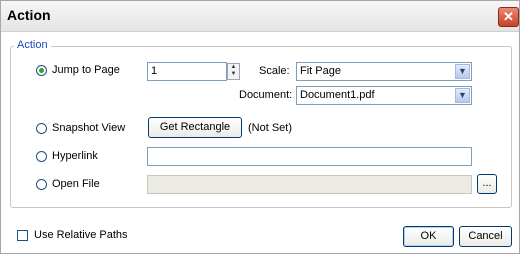 The height and width of the screenshot is (254, 520). What do you see at coordinates (320, 71) in the screenshot?
I see `scale-value: Fit Page` at bounding box center [320, 71].